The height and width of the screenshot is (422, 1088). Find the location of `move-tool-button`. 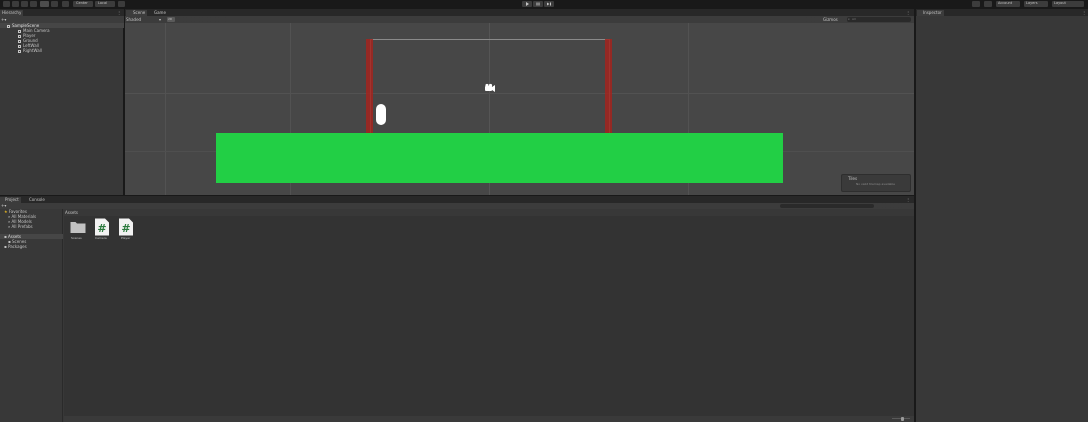

move-tool-button is located at coordinates (15, 4).